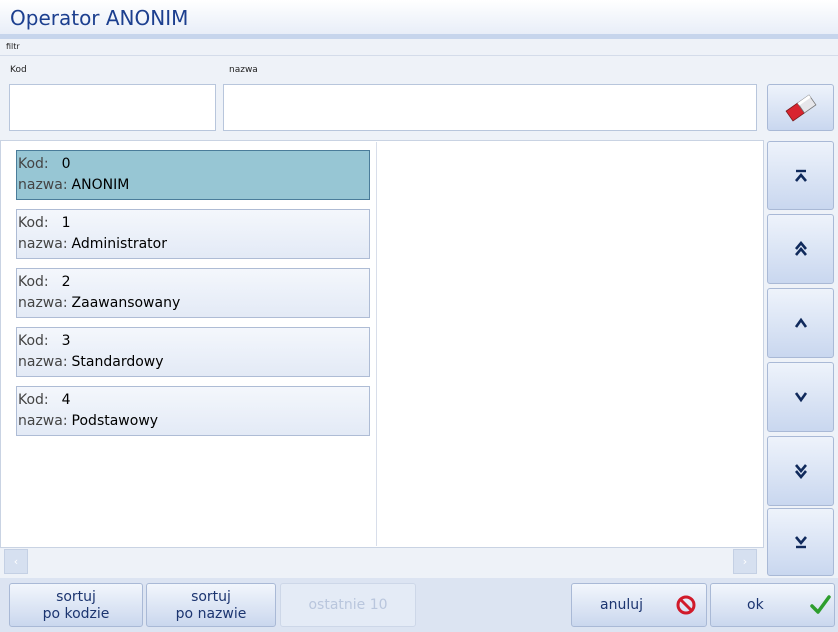 This screenshot has width=838, height=632. What do you see at coordinates (193, 293) in the screenshot?
I see `list-item: Kod: 2 nazwa: Zaawansowany` at bounding box center [193, 293].